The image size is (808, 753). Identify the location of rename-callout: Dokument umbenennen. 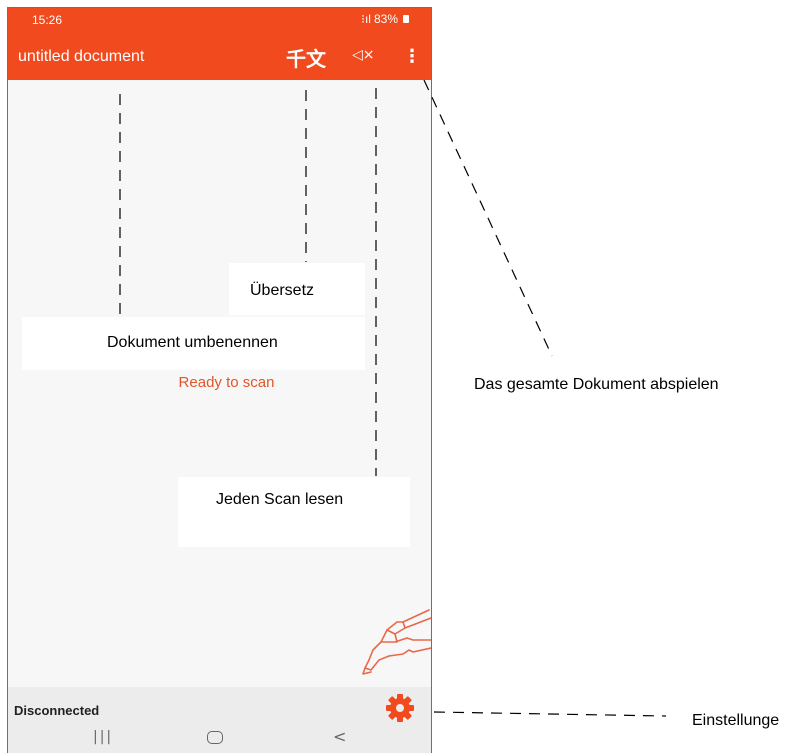
(193, 343).